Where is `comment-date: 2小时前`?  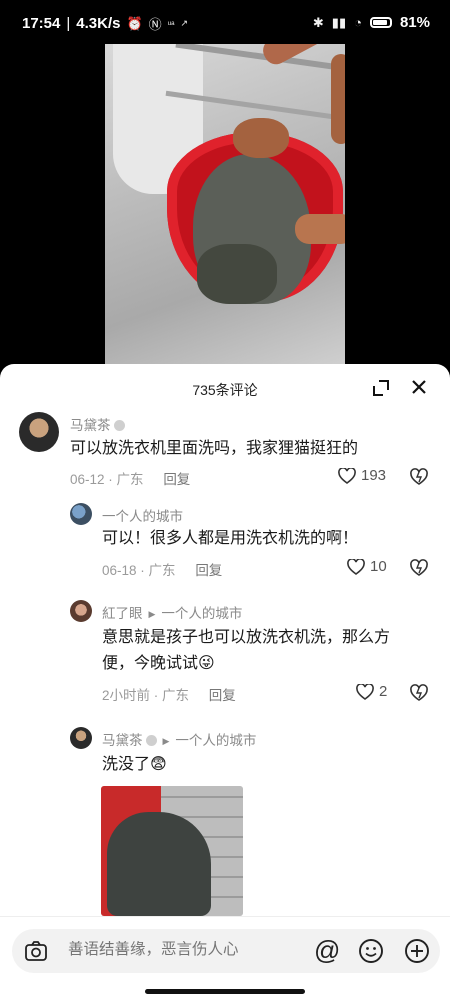
comment-date: 2小时前 is located at coordinates (126, 695).